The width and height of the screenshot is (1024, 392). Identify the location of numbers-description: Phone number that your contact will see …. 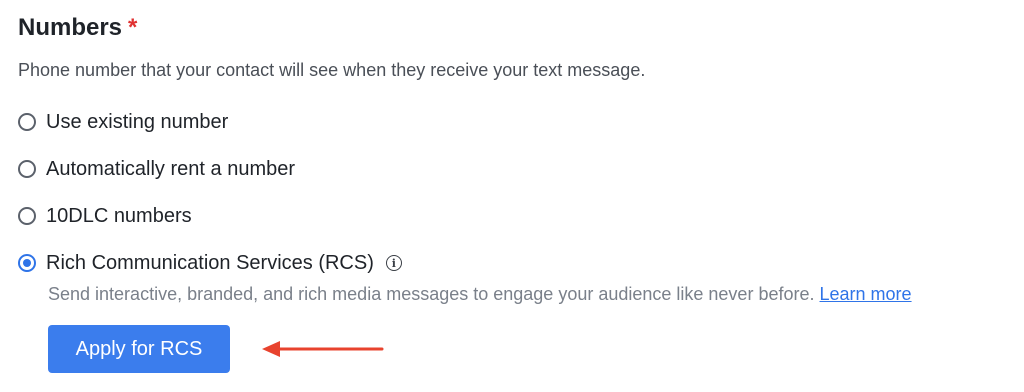
(332, 70).